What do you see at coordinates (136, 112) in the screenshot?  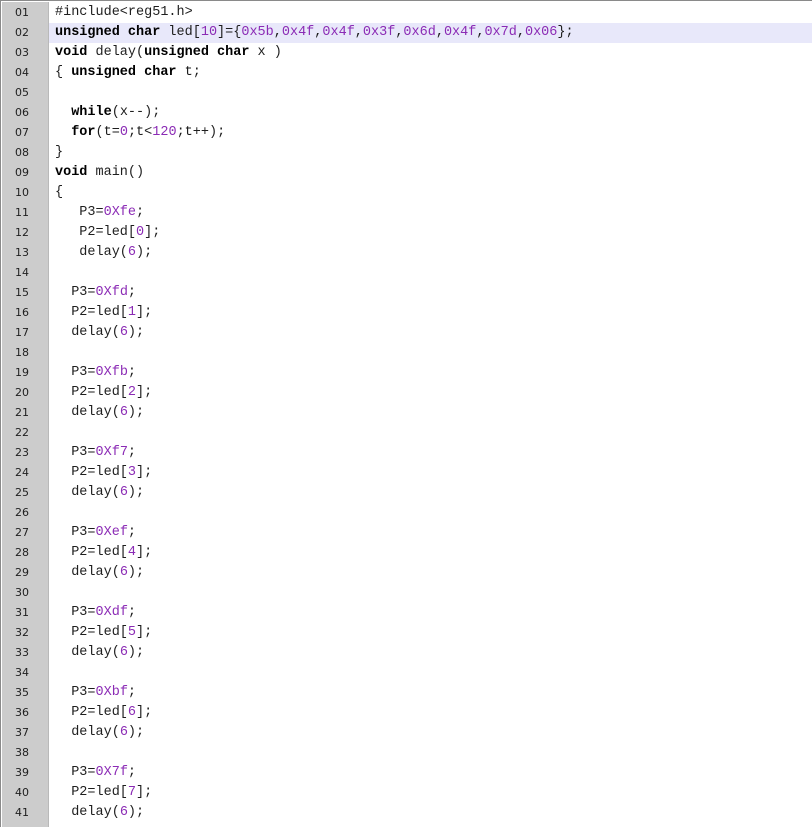 I see `code-token: (x--);` at bounding box center [136, 112].